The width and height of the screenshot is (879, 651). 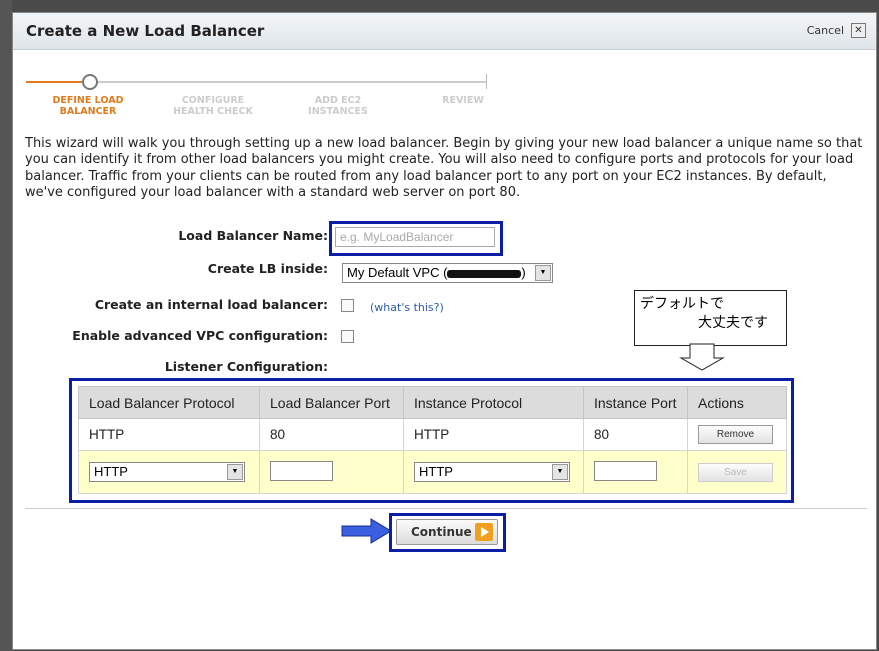 I want to click on instance-port-cell: 80, so click(x=635, y=434).